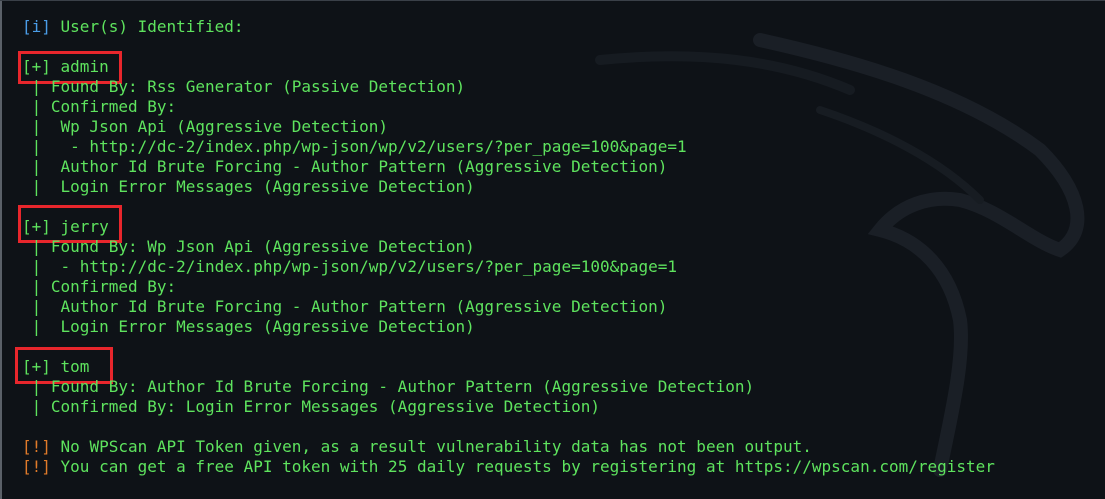 Image resolution: width=1105 pixels, height=499 pixels. I want to click on detail-line: | Wp Json Api (Aggressive Detection), so click(205, 126).